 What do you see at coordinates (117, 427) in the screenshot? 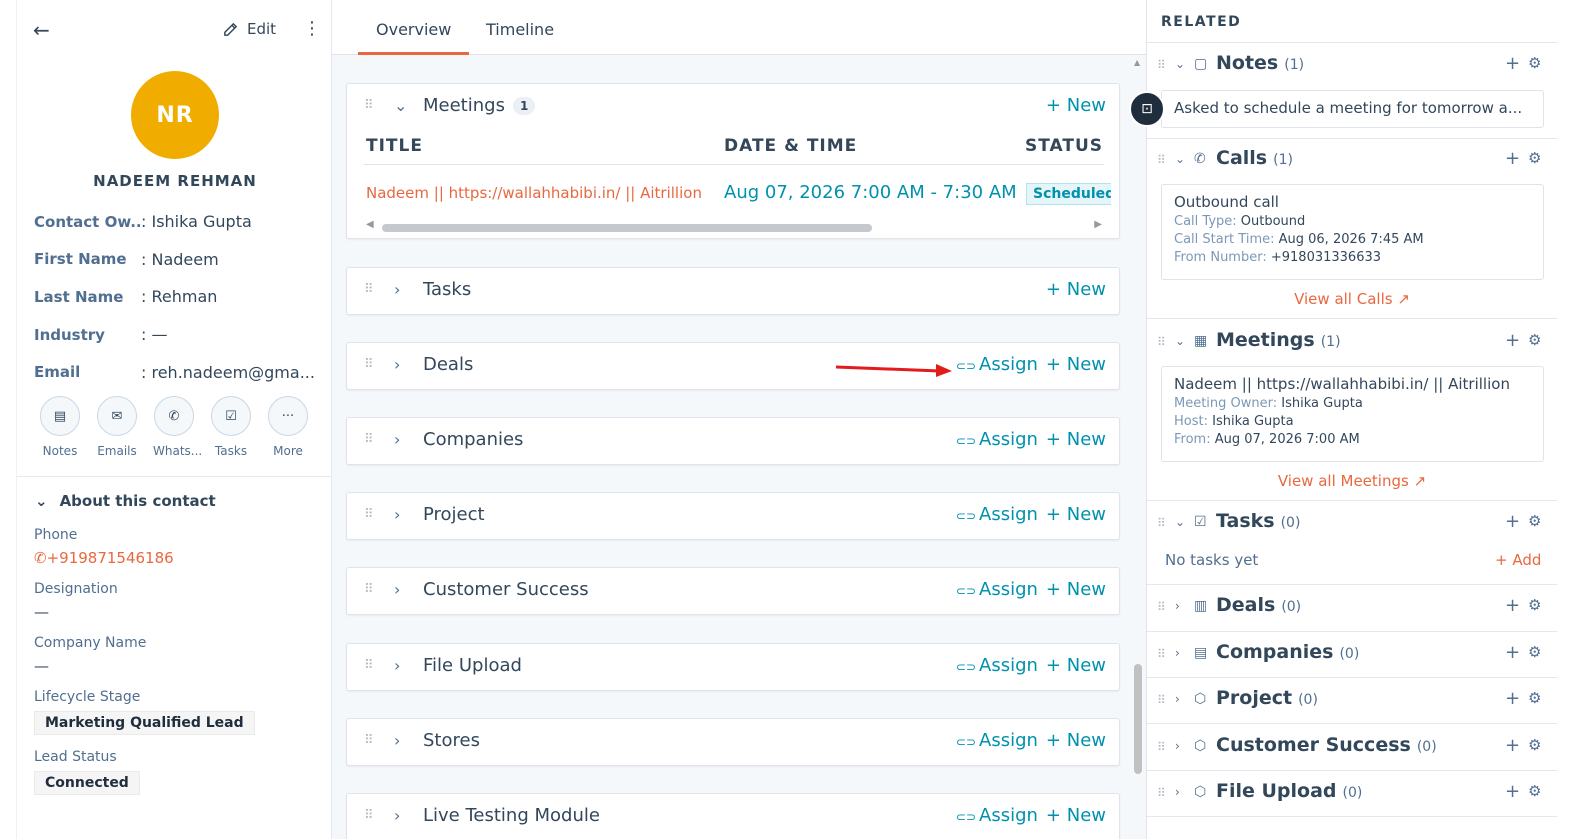
I see `emails-action-button: ✉ Emails` at bounding box center [117, 427].